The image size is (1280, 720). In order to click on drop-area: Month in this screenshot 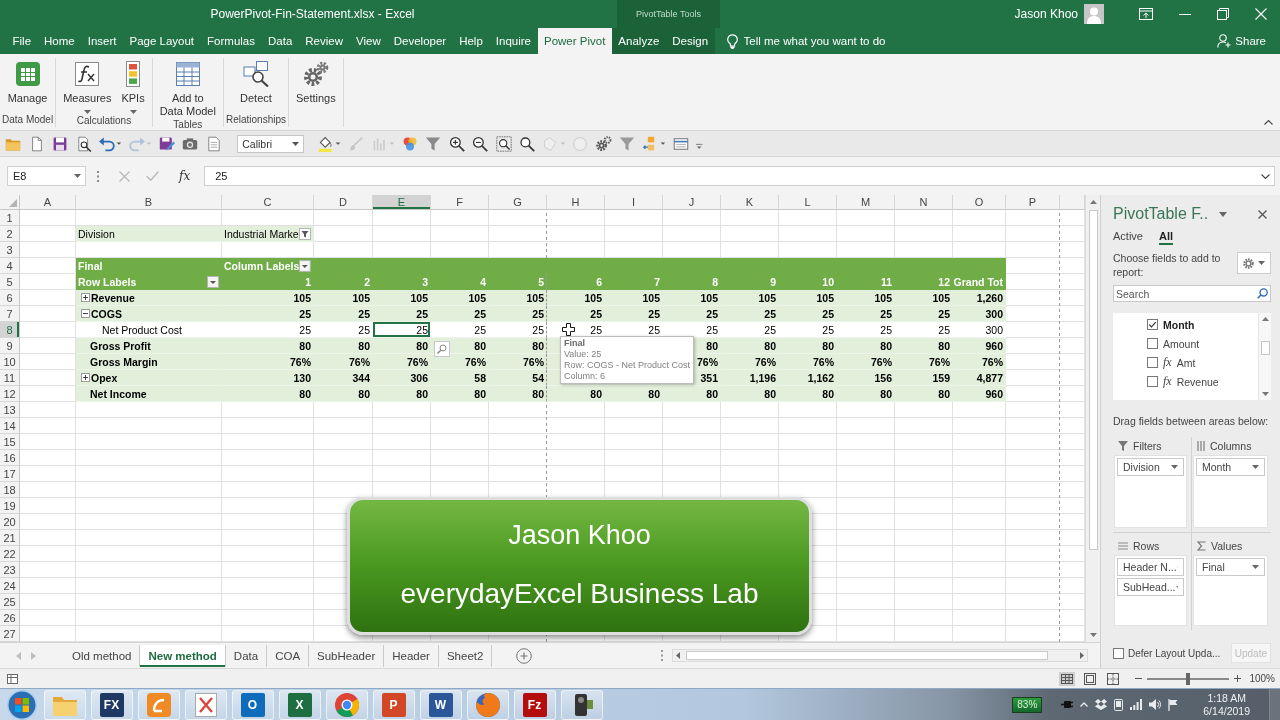, I will do `click(1230, 491)`.